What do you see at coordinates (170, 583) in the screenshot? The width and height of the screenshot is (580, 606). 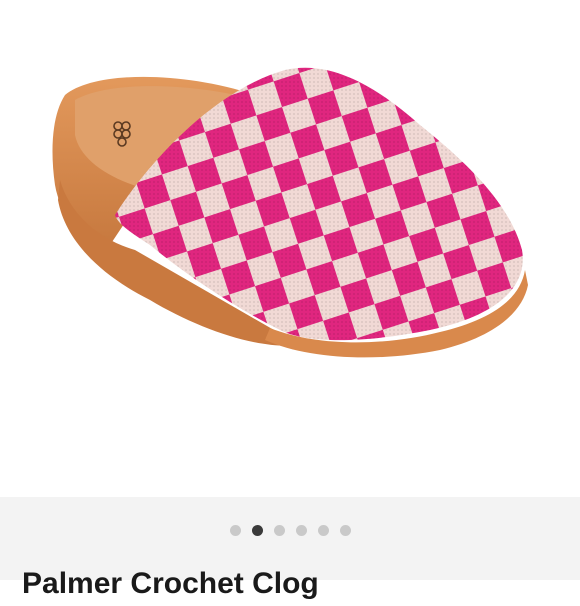 I see `product-title: Palmer Crochet Clog` at bounding box center [170, 583].